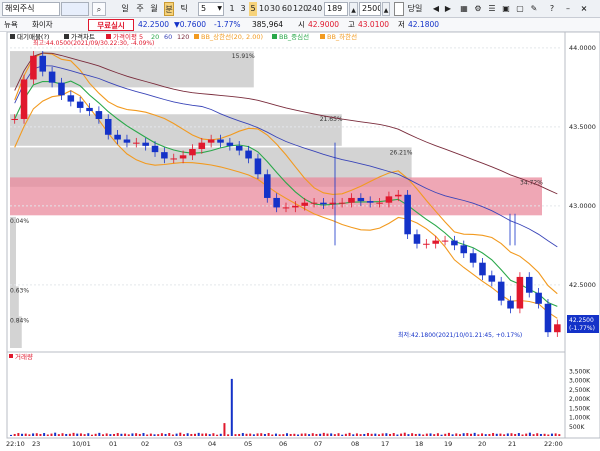  What do you see at coordinates (253, 9) in the screenshot?
I see `interval-5-button: 5` at bounding box center [253, 9].